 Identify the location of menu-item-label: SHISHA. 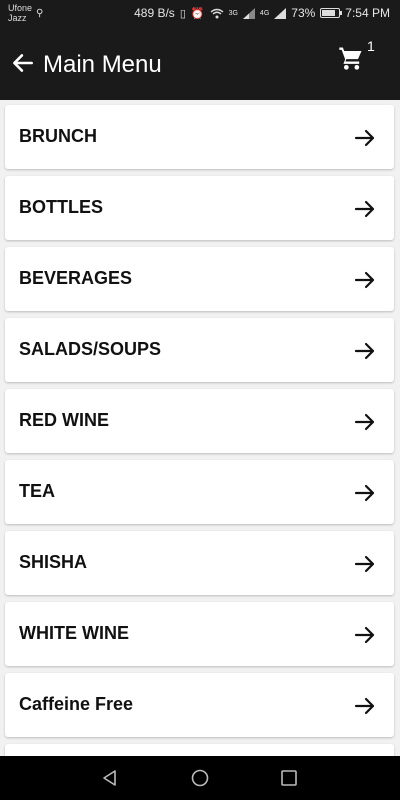
(53, 562).